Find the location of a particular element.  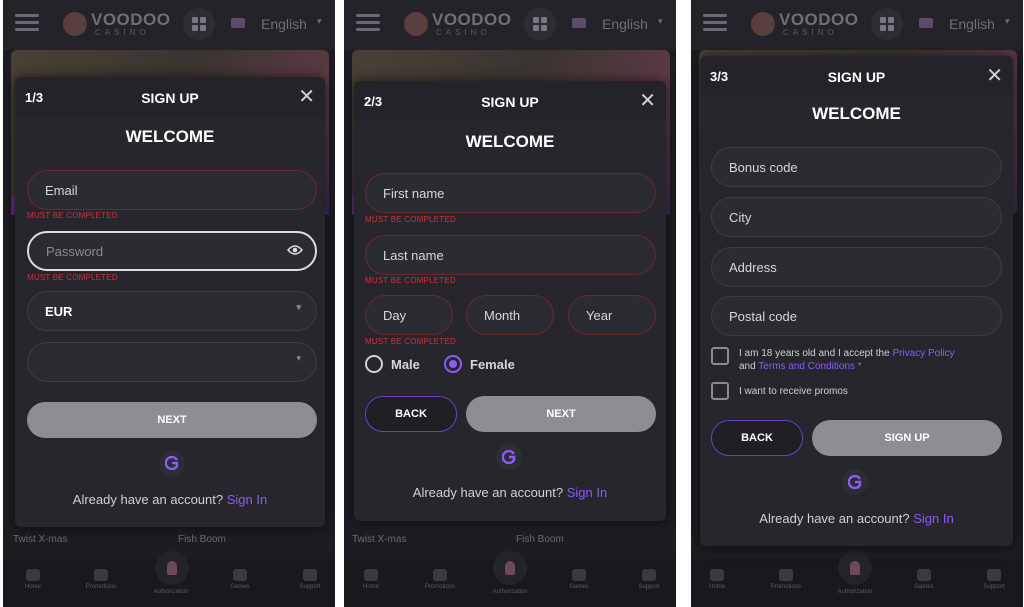

signin-prompt: Already have an account? Sign In is located at coordinates (170, 499).